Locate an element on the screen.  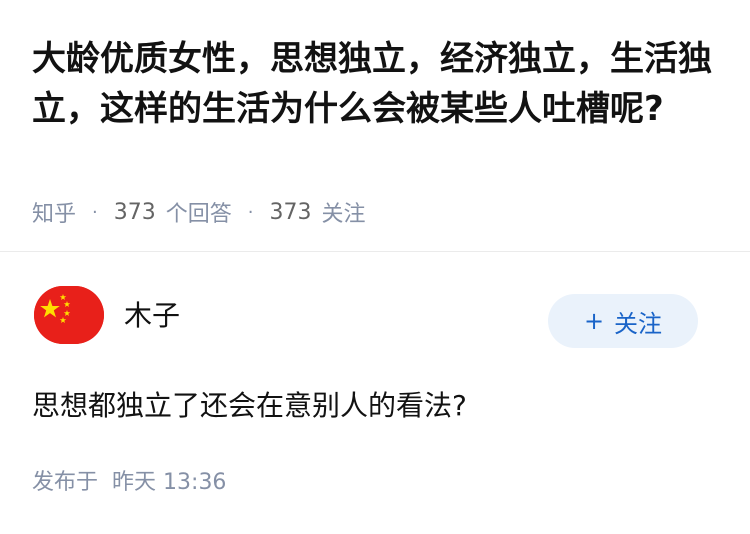
publish-time: 发布于 昨天 13:36 is located at coordinates (129, 483).